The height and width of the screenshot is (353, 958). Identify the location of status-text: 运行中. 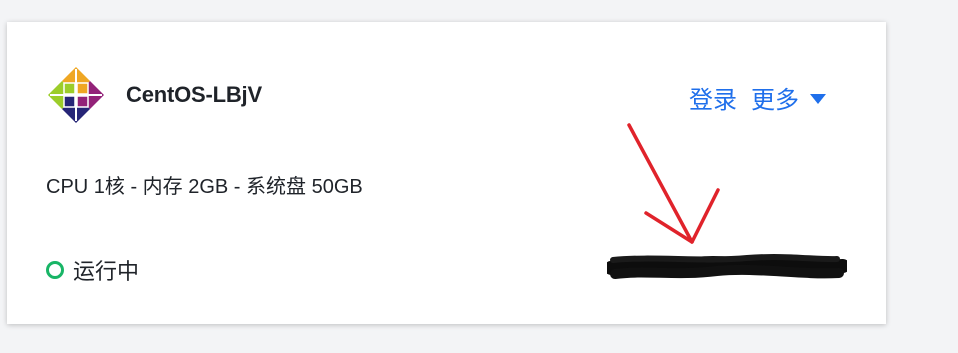
(106, 271).